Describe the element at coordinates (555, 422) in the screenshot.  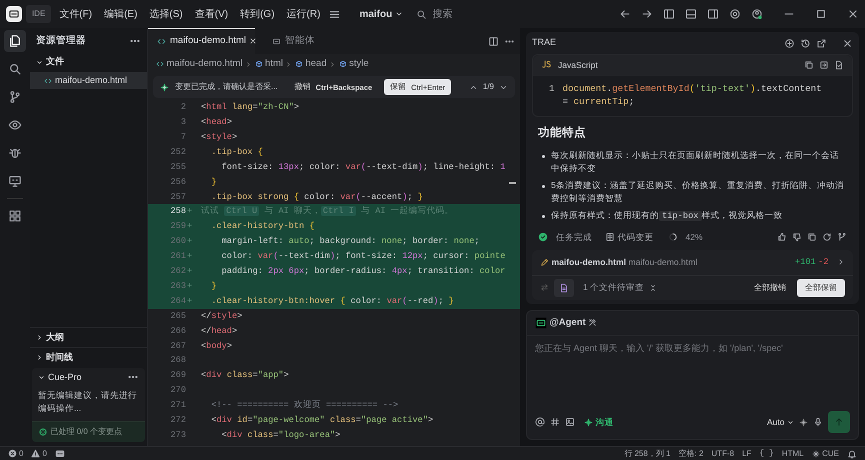
I see `hash-button` at that location.